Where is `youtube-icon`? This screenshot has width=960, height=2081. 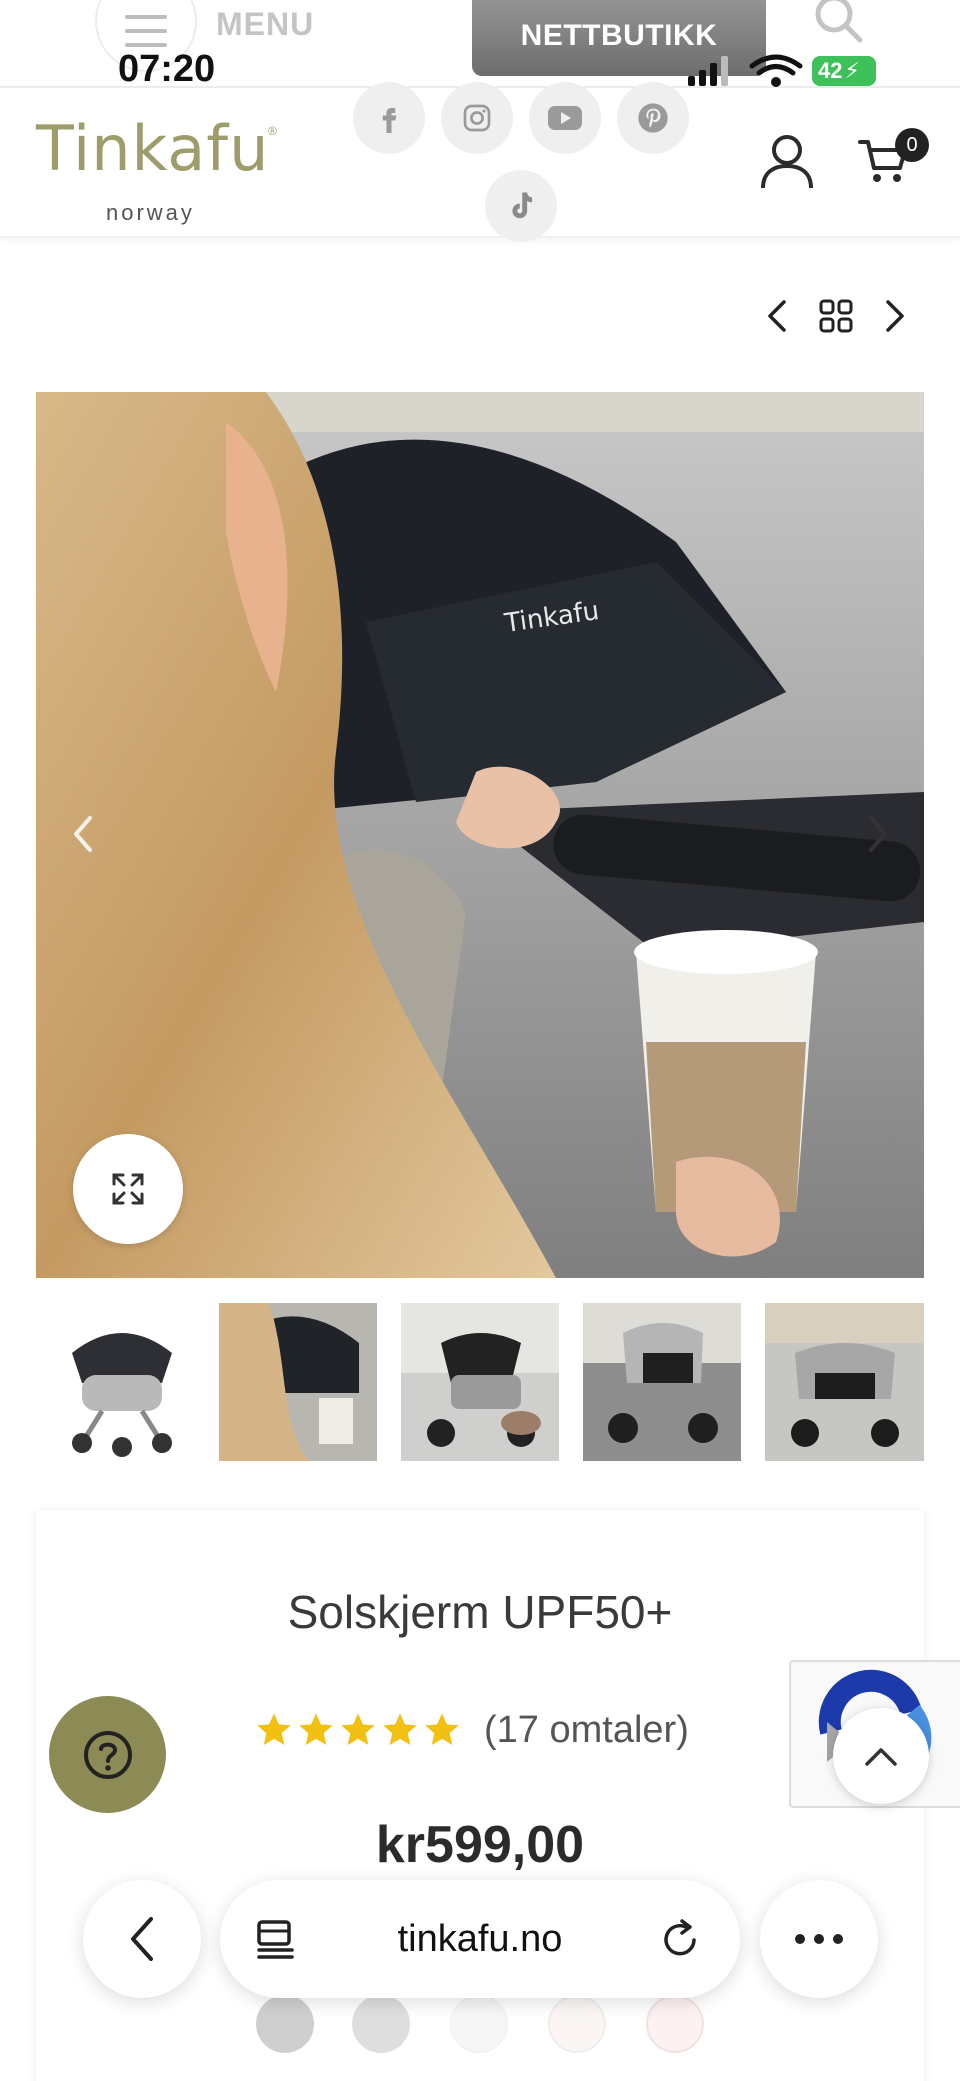
youtube-icon is located at coordinates (565, 118).